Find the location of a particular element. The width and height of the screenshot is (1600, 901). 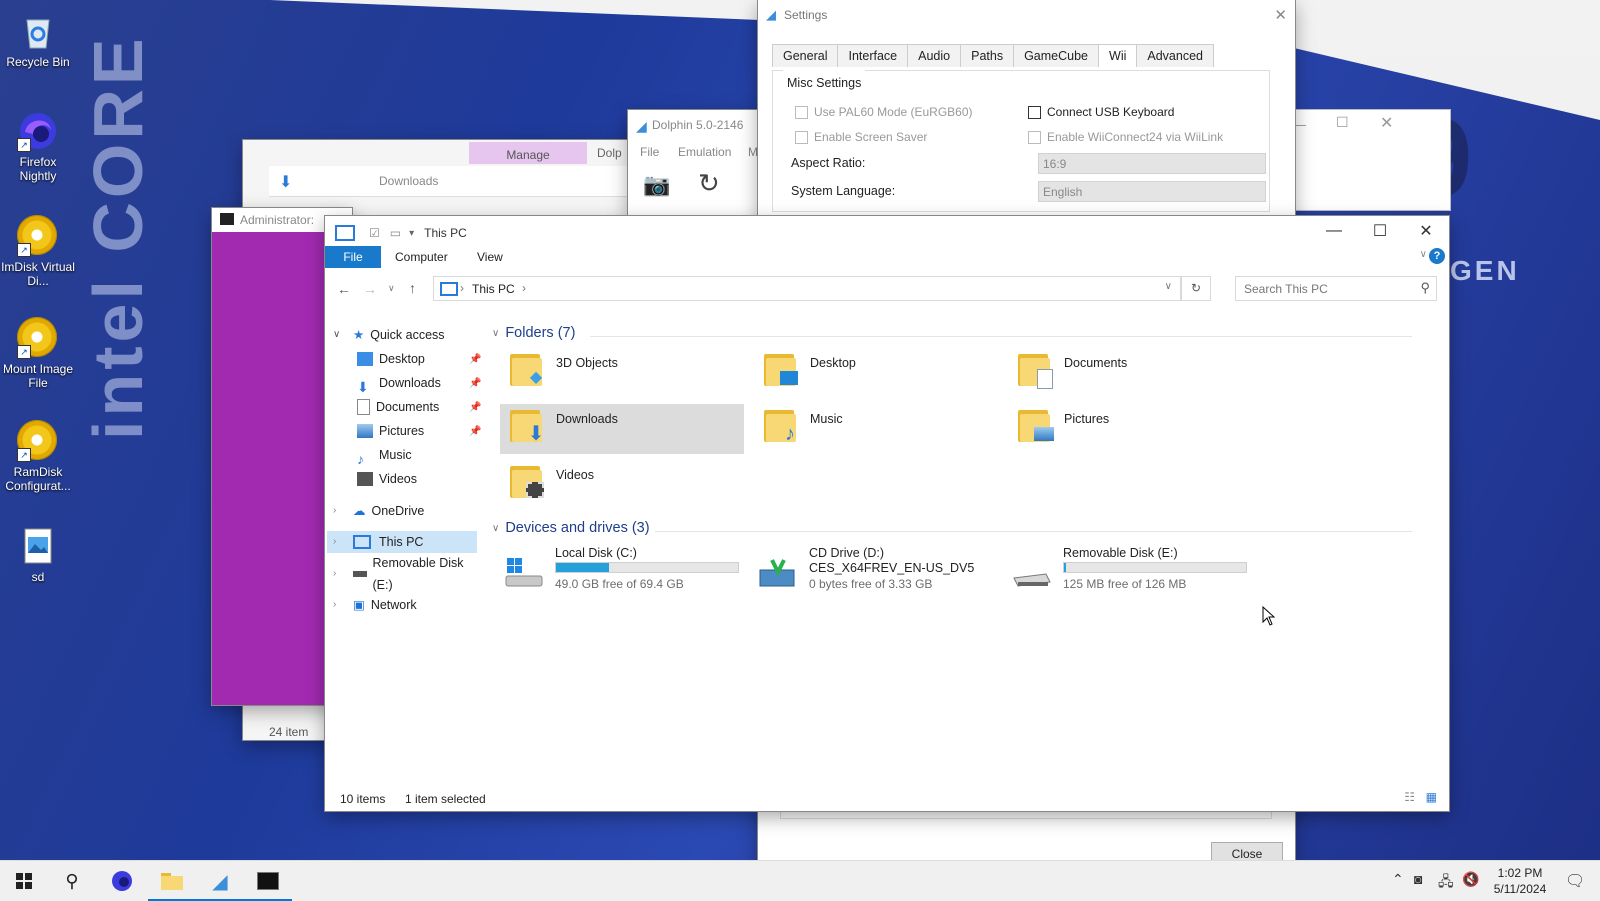

tab-wii: Wii is located at coordinates (1118, 55).